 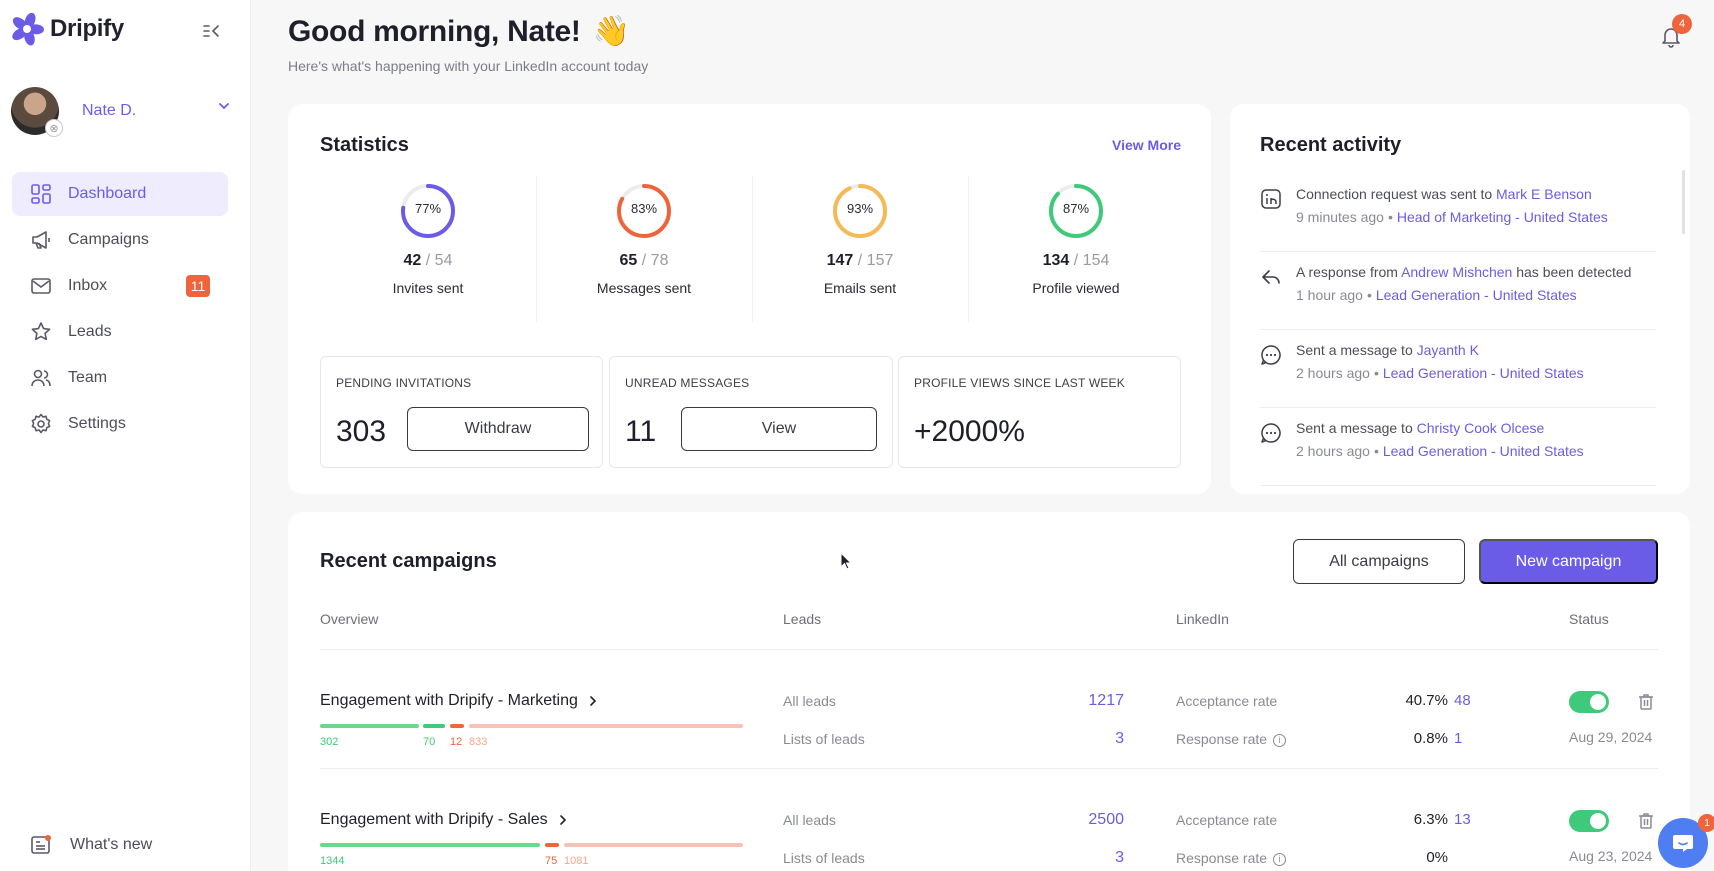 What do you see at coordinates (54, 128) in the screenshot?
I see `account-status-icon: ⊗` at bounding box center [54, 128].